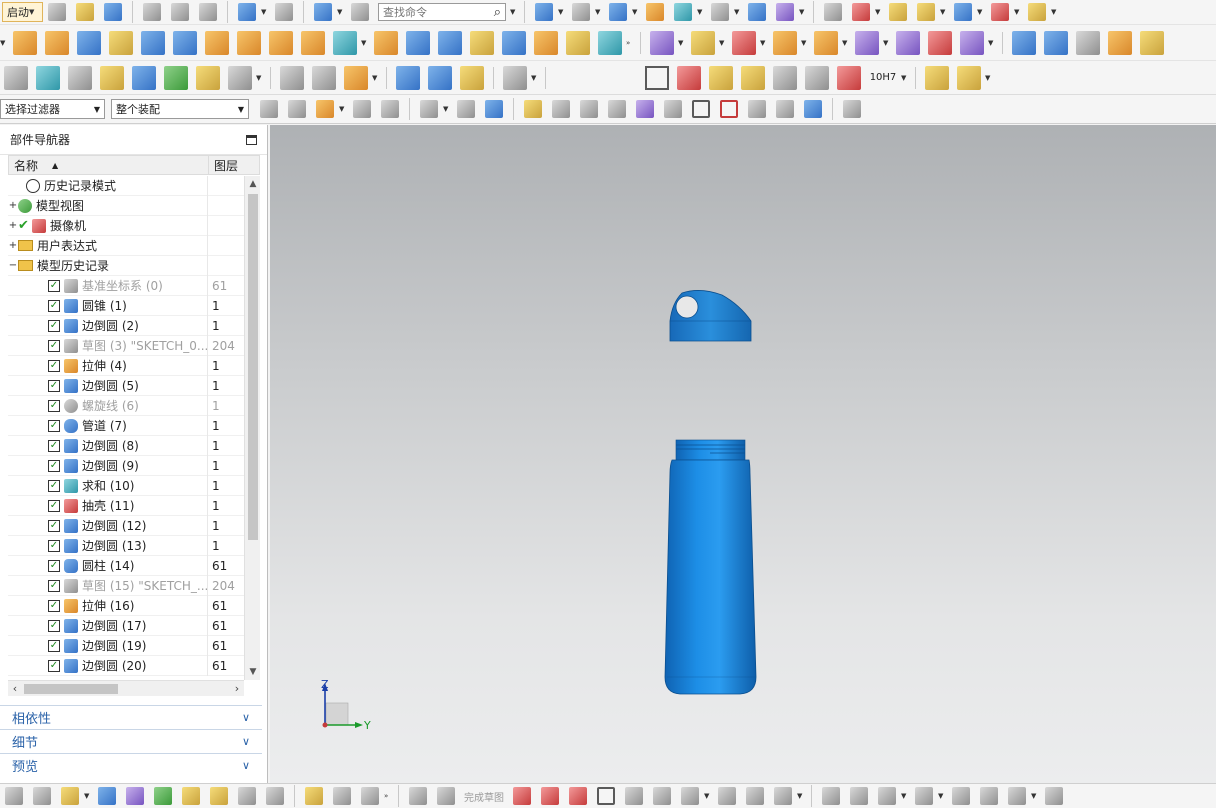  I want to click on tree-row: ✓ 基准坐标系 (0) 61, so click(126, 285).